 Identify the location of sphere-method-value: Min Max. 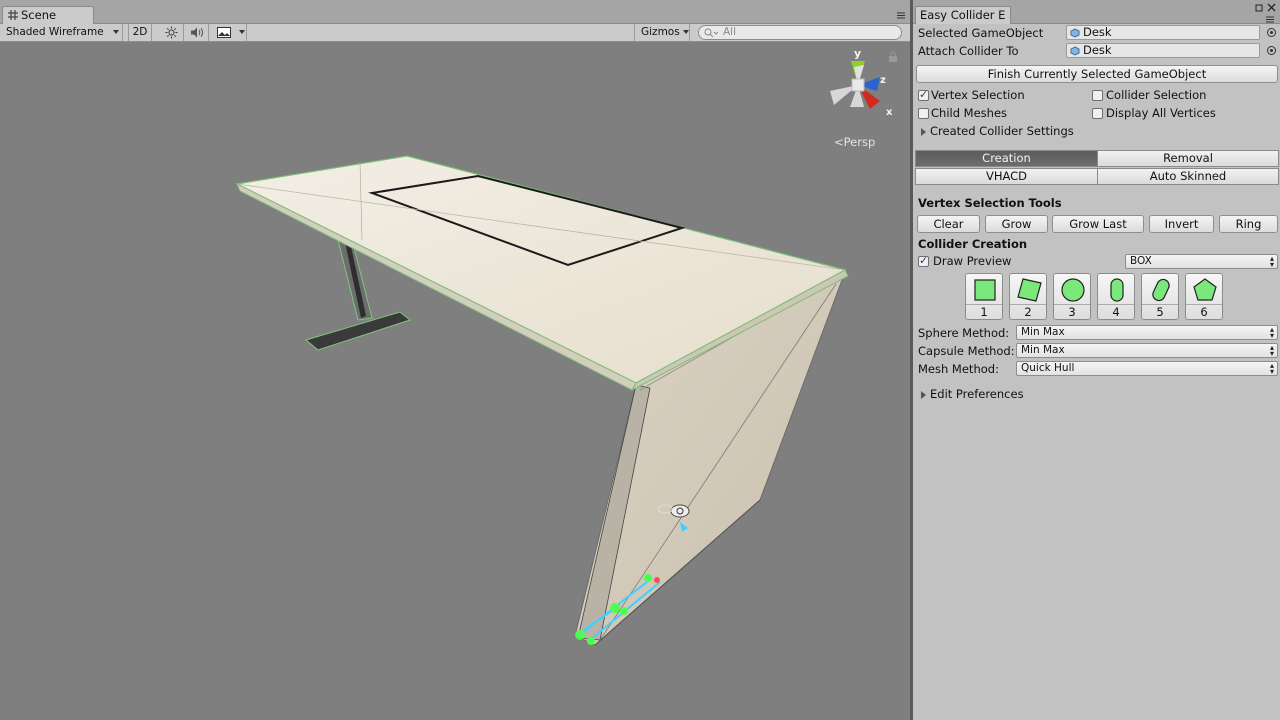
(1043, 332).